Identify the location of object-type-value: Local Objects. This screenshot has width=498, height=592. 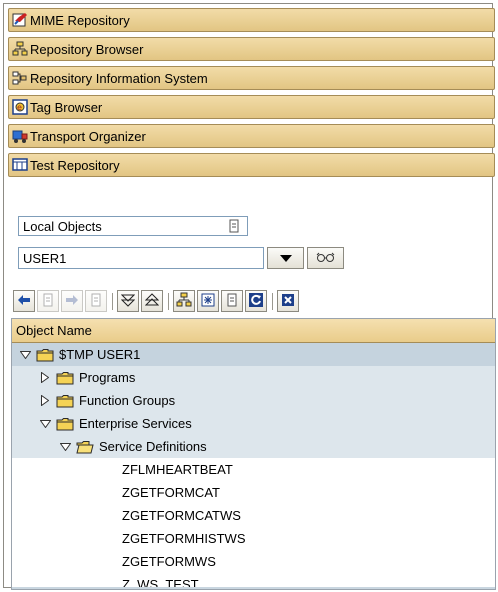
(62, 226).